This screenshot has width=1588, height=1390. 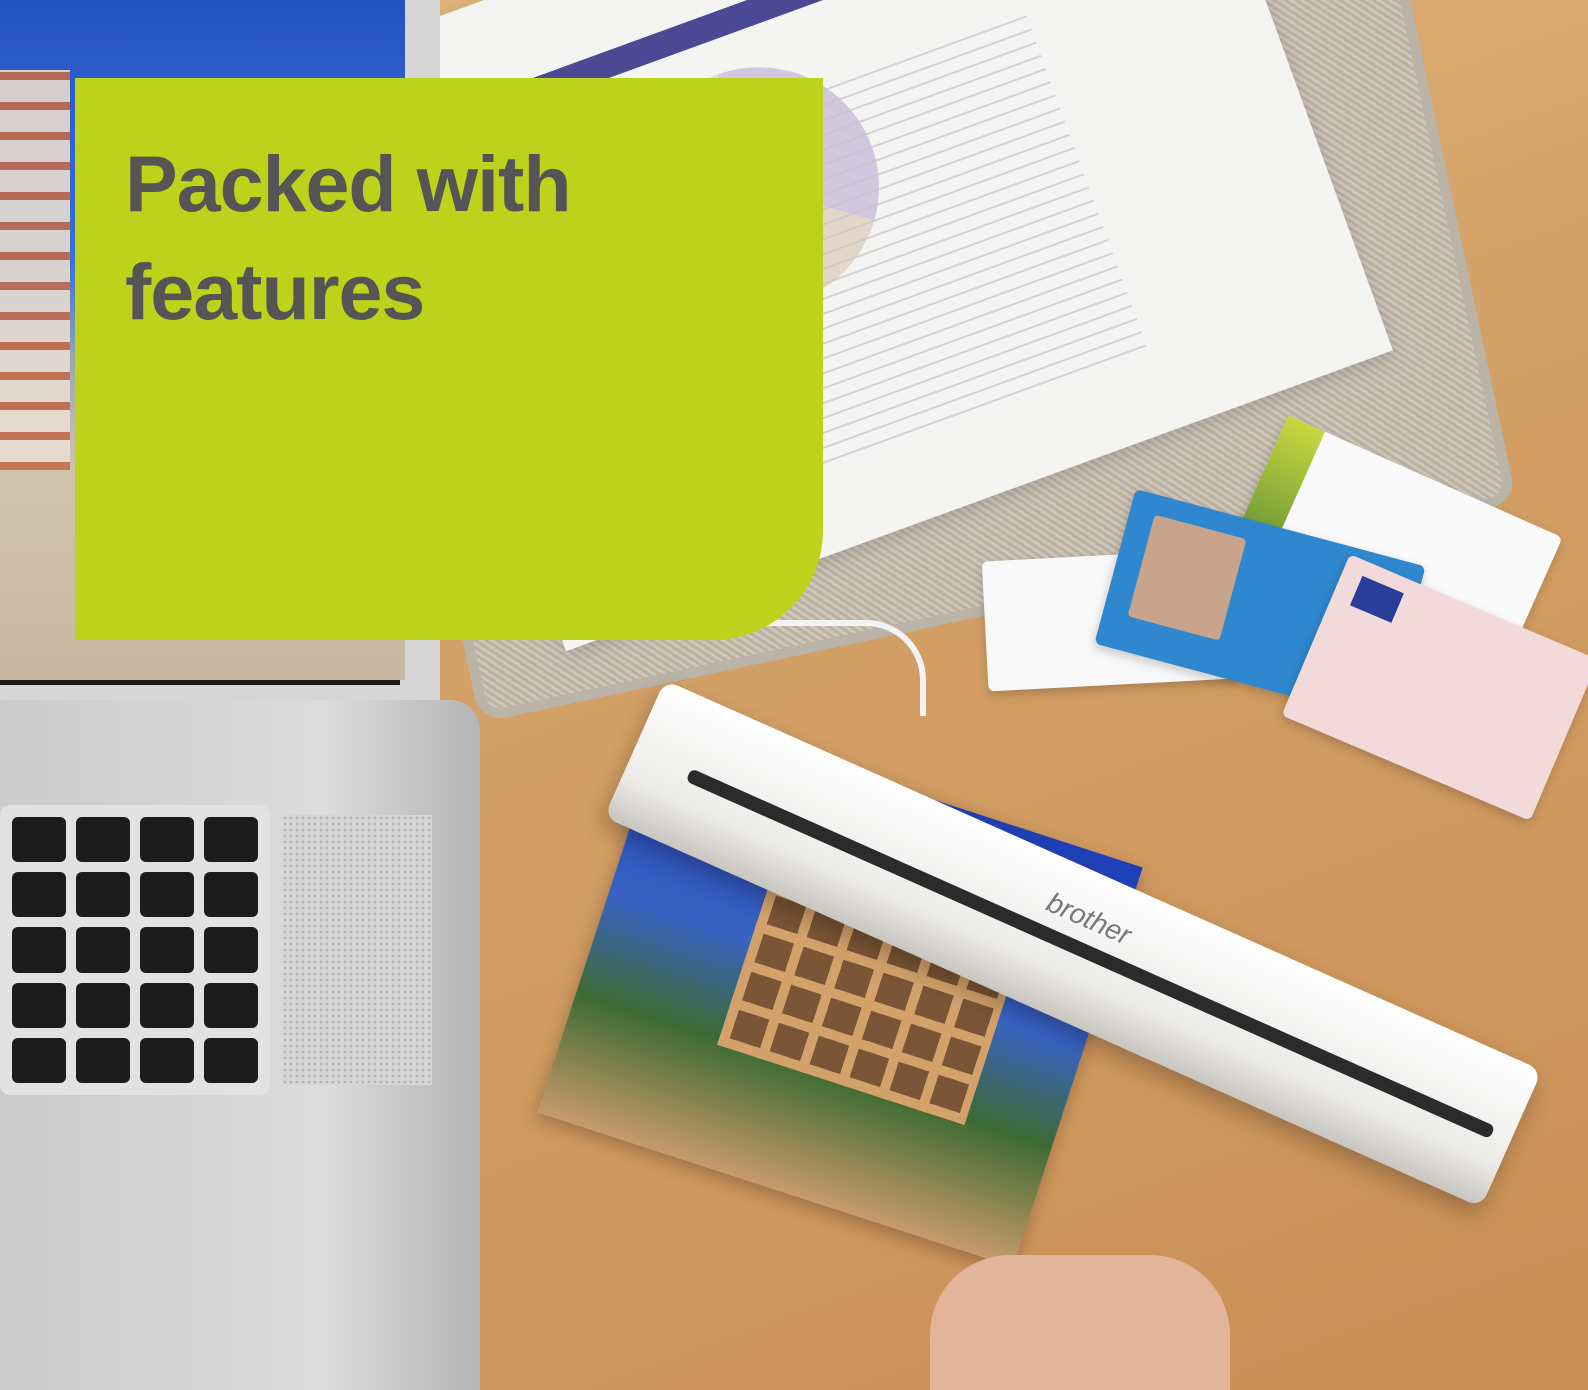 What do you see at coordinates (348, 238) in the screenshot?
I see `headline: Packed with features` at bounding box center [348, 238].